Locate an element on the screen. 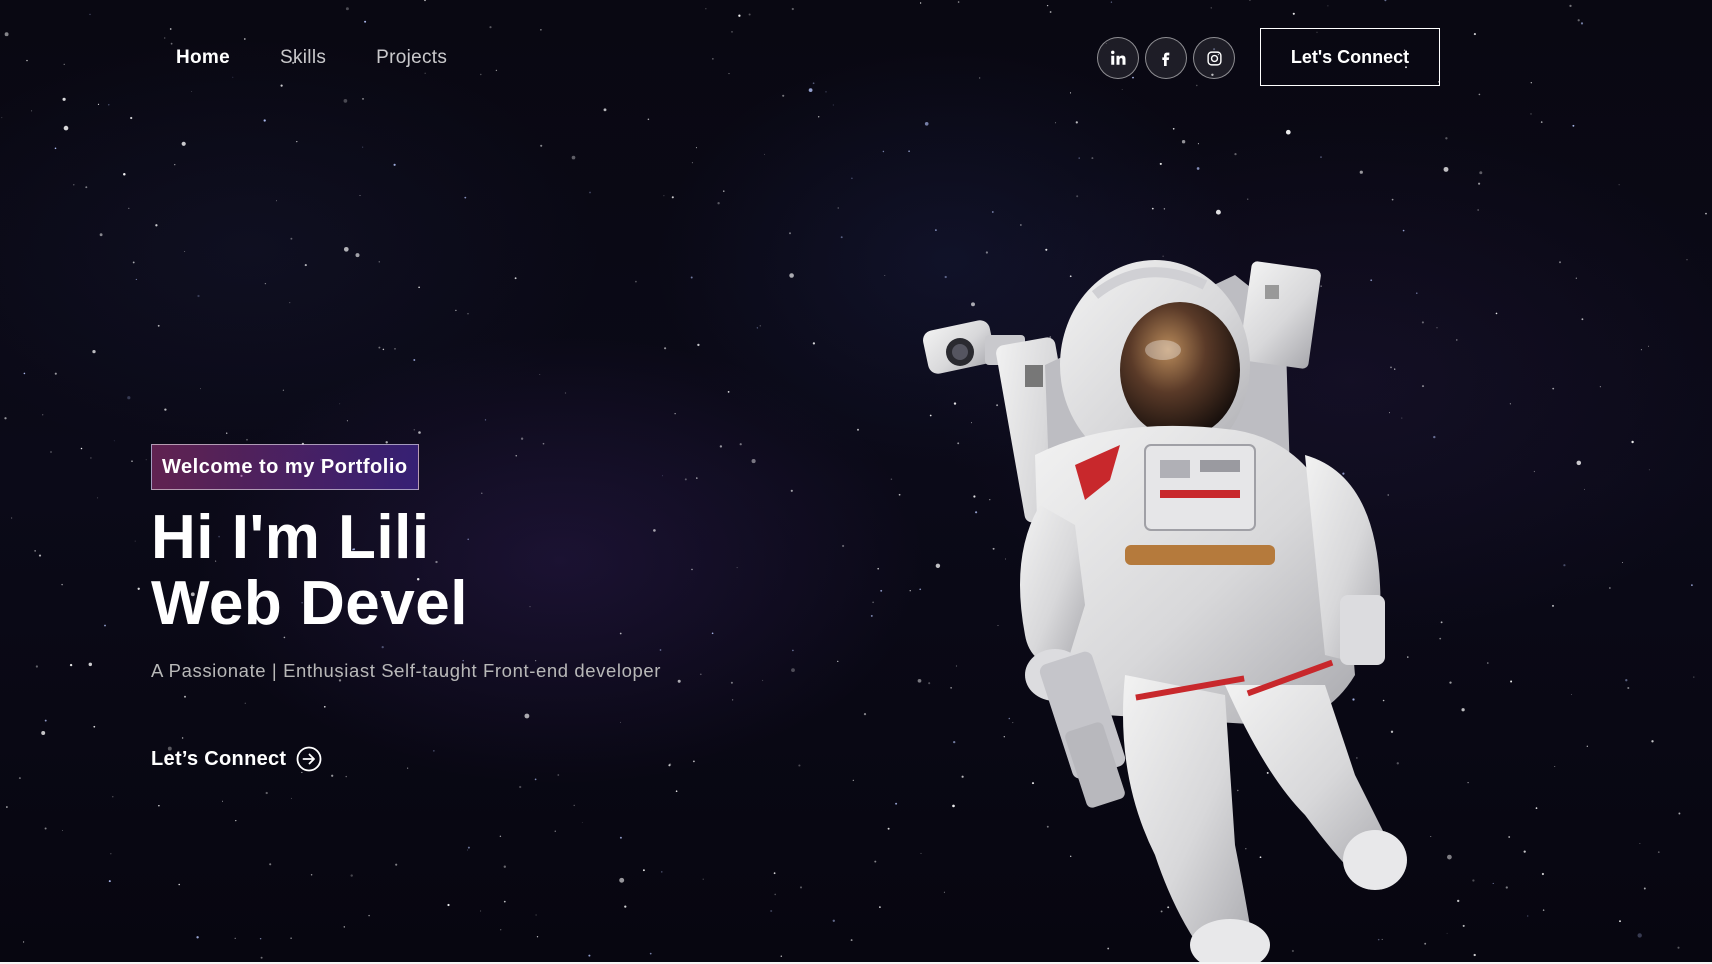  instagram-icon is located at coordinates (1214, 58).